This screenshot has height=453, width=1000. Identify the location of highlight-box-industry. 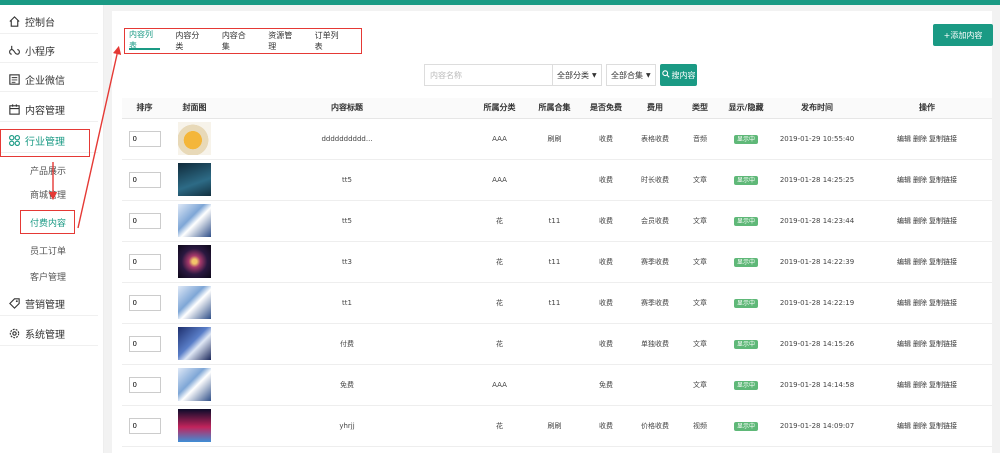
(45, 143).